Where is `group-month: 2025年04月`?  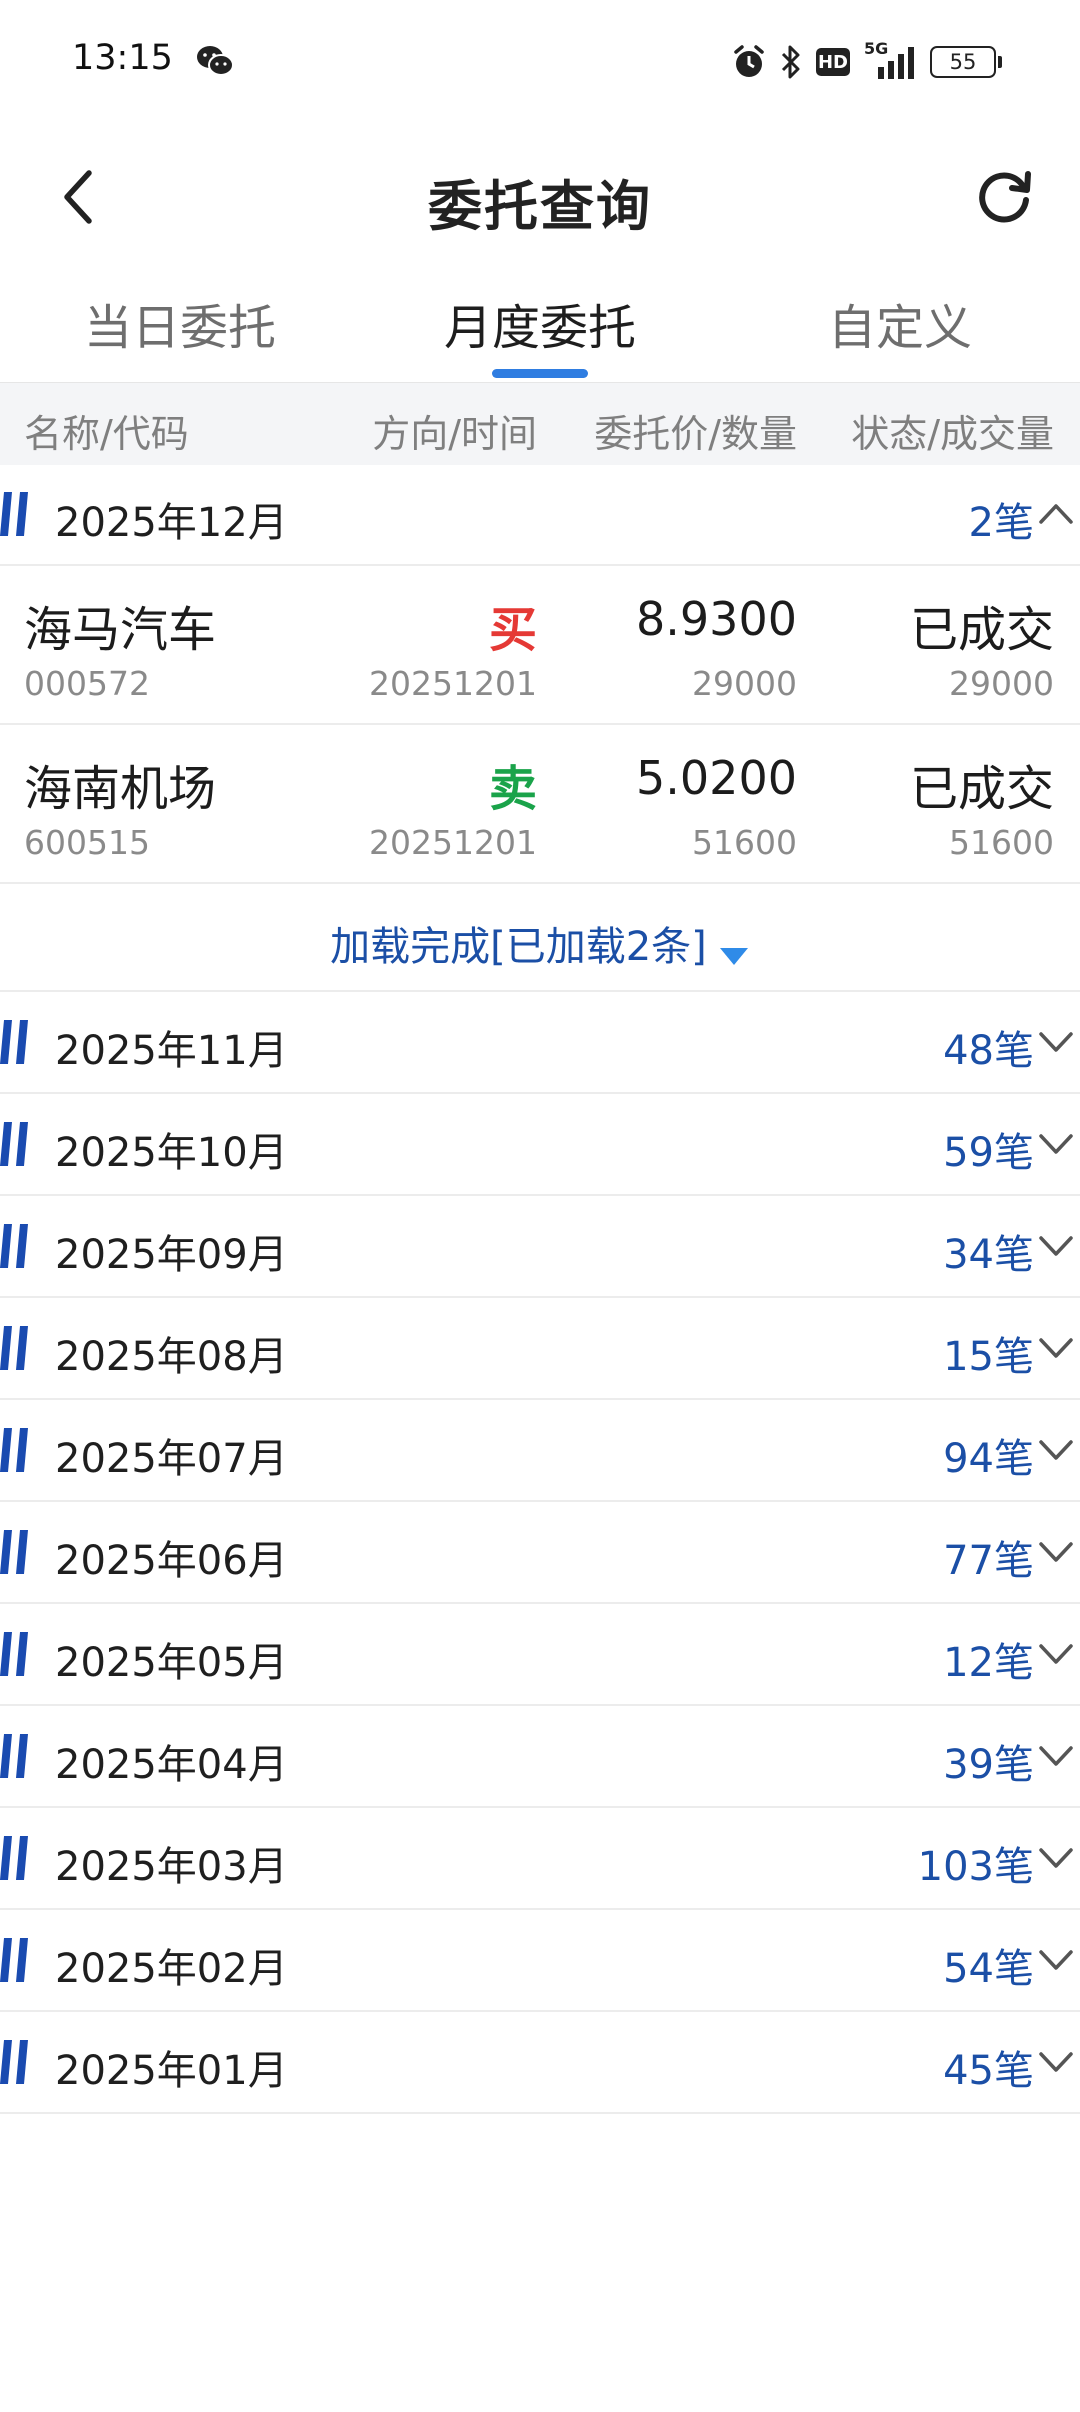
group-month: 2025年04月 is located at coordinates (171, 1765).